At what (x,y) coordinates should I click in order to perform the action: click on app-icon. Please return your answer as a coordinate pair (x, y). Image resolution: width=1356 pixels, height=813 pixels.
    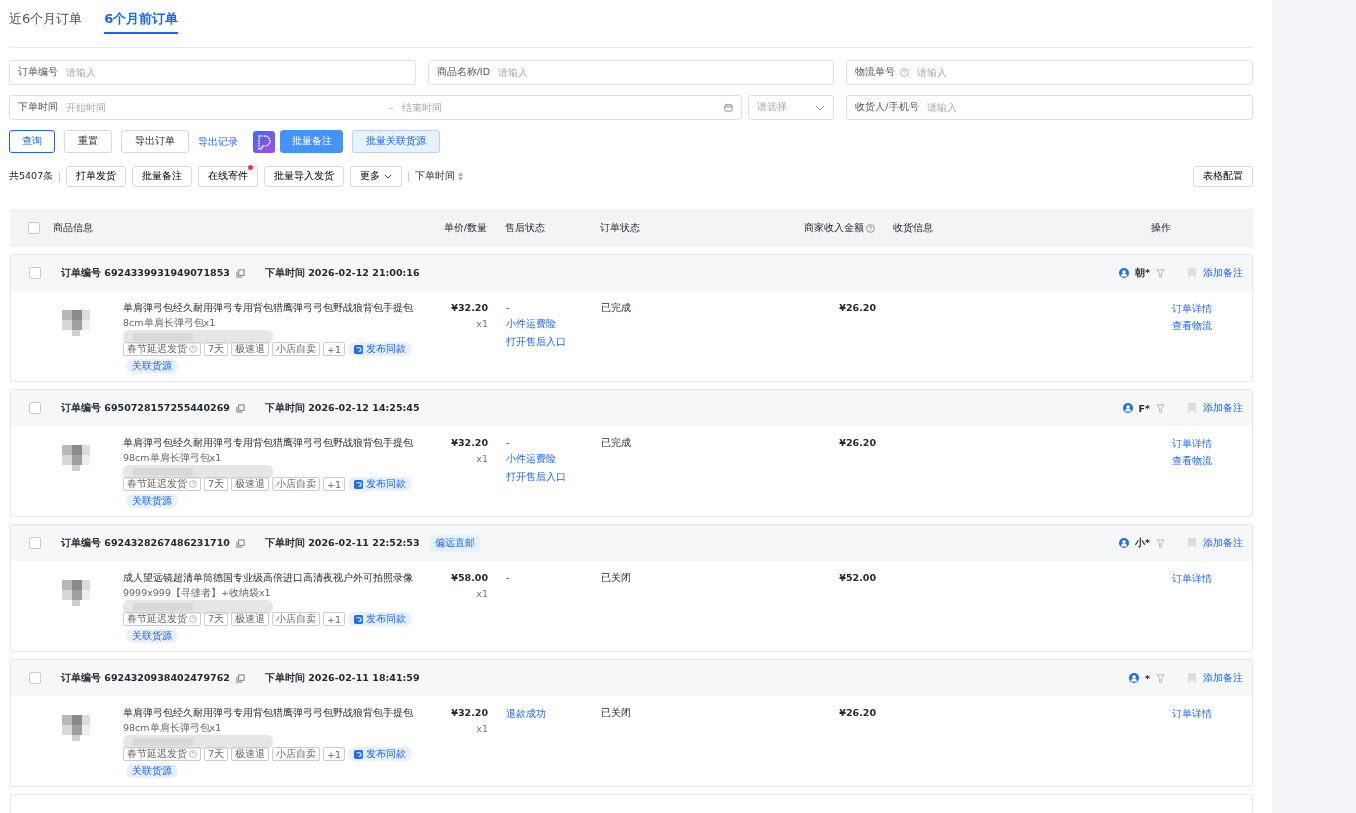
    Looking at the image, I should click on (264, 141).